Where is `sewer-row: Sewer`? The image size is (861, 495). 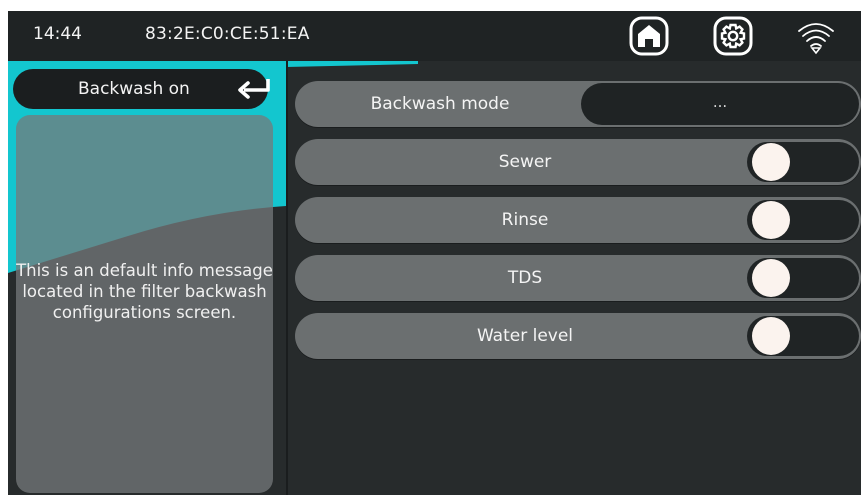 sewer-row: Sewer is located at coordinates (578, 162).